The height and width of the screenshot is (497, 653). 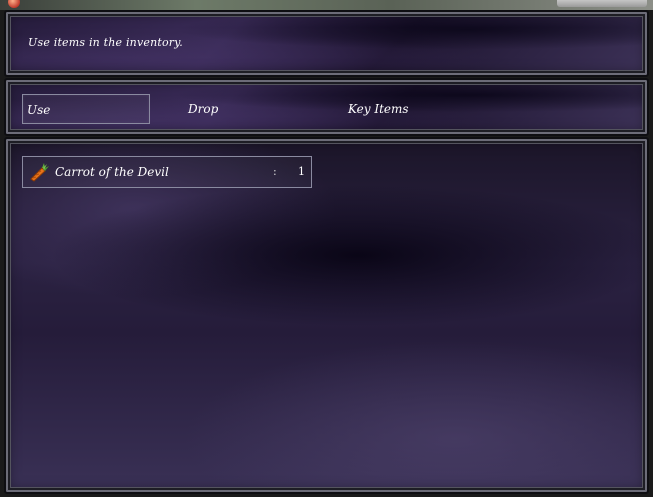 What do you see at coordinates (326, 107) in the screenshot?
I see `command-window: Use Drop Key Items` at bounding box center [326, 107].